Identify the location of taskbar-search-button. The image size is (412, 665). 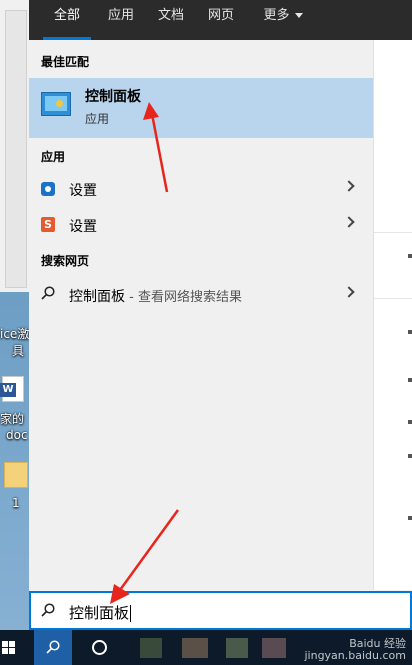
(53, 647).